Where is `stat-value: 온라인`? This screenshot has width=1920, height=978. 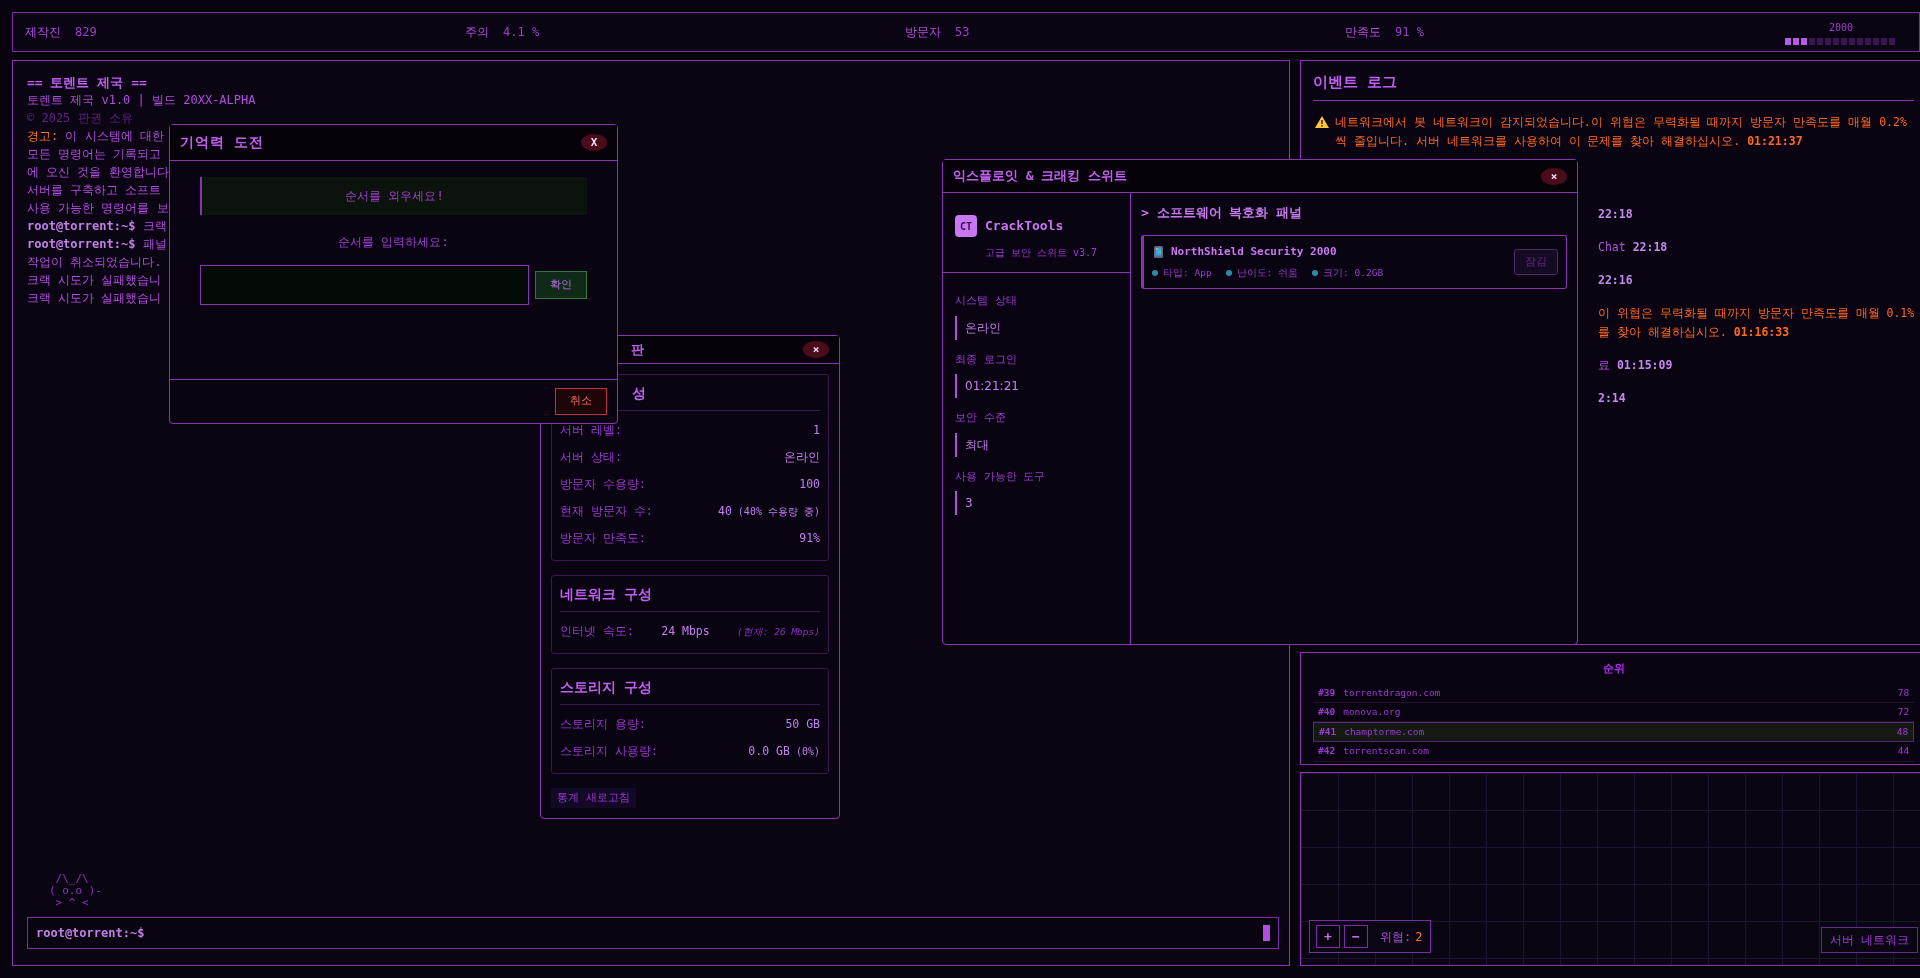 stat-value: 온라인 is located at coordinates (1036, 327).